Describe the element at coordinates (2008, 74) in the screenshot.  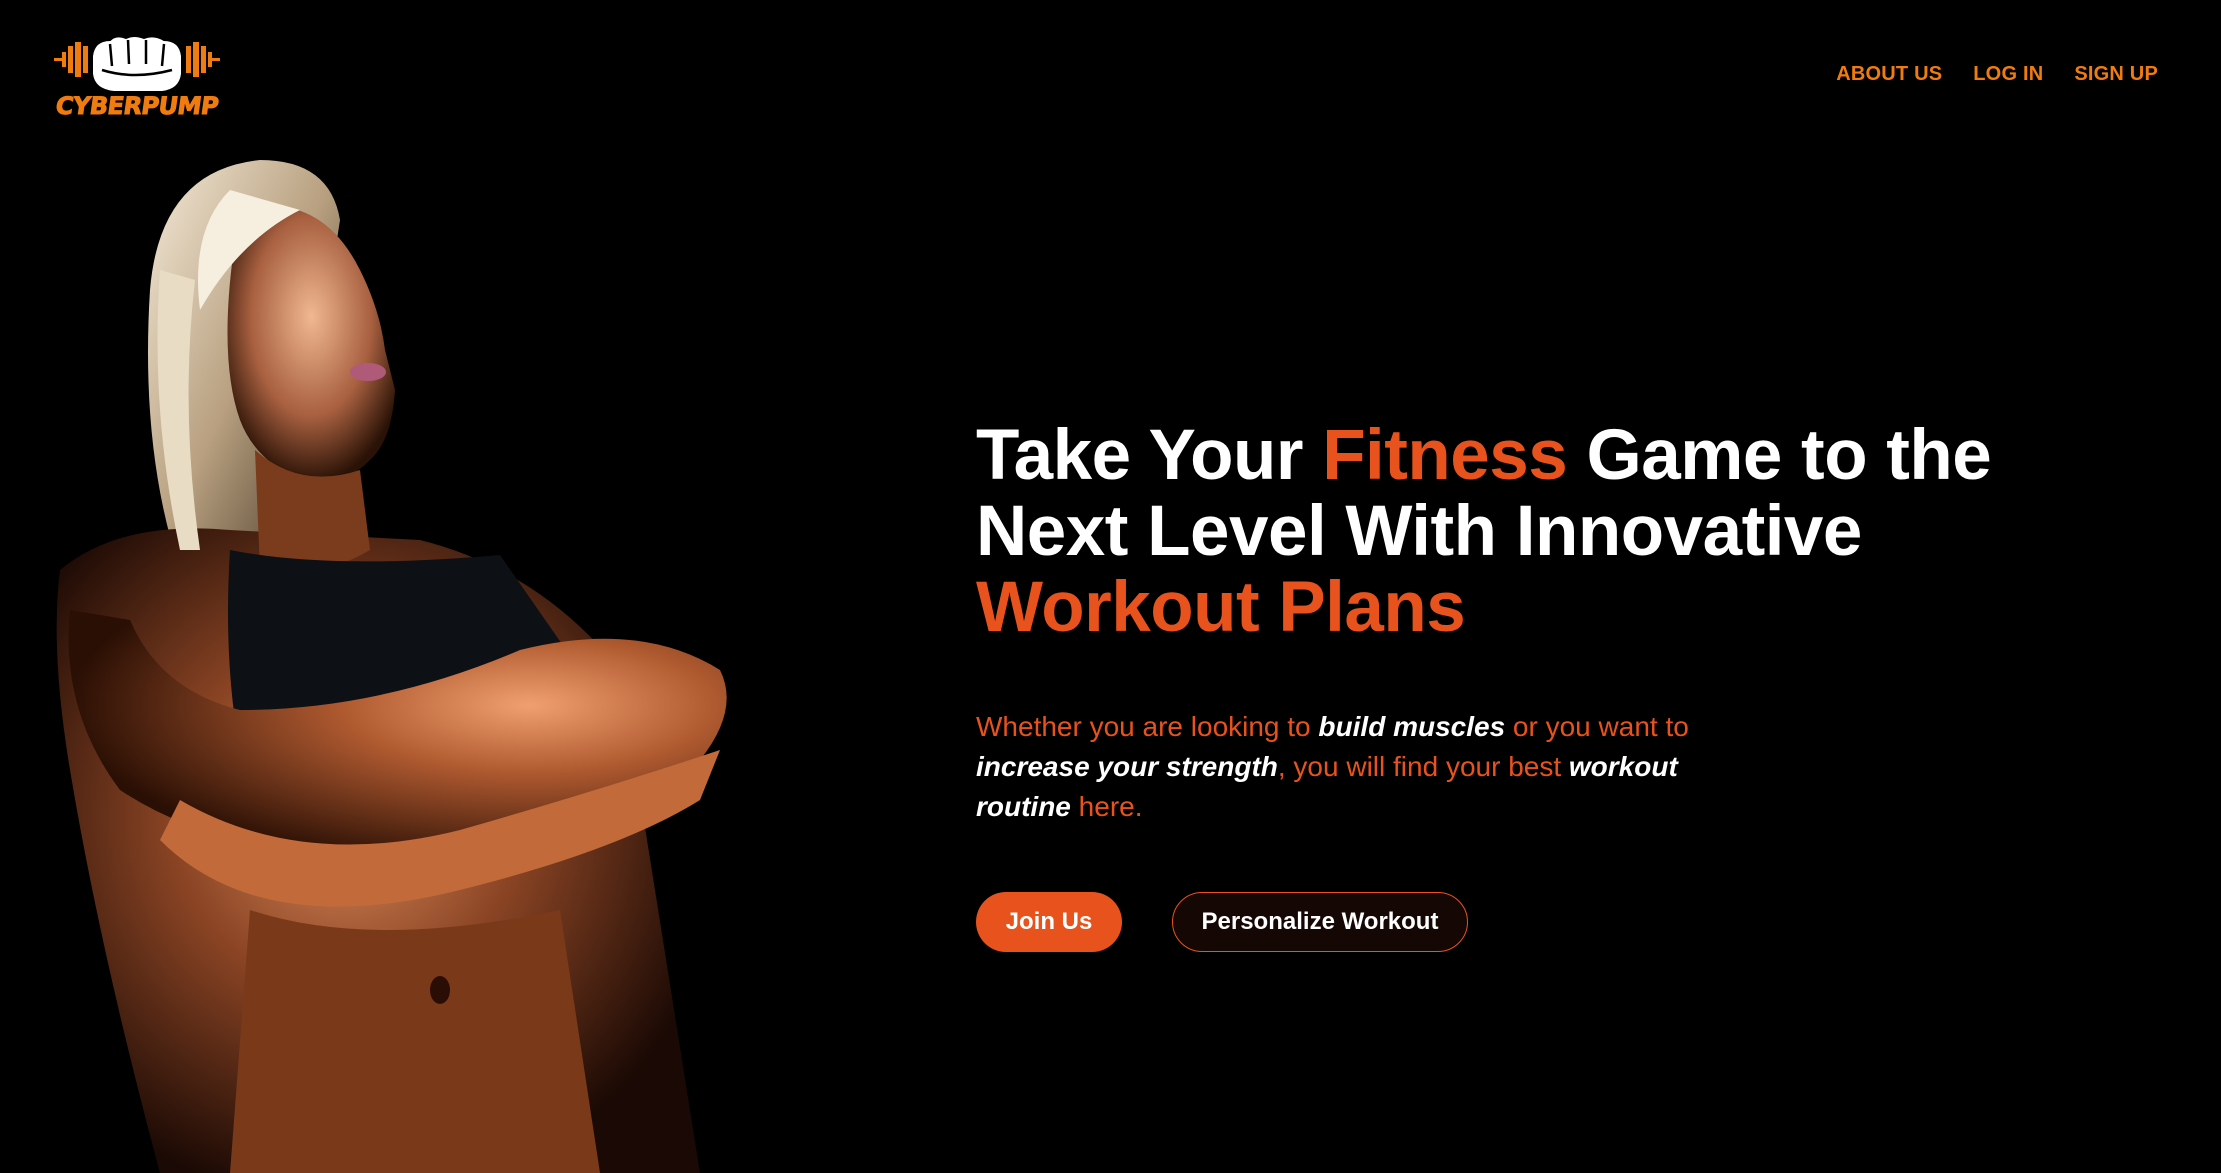
I see `nav-log-in: LOG IN` at that location.